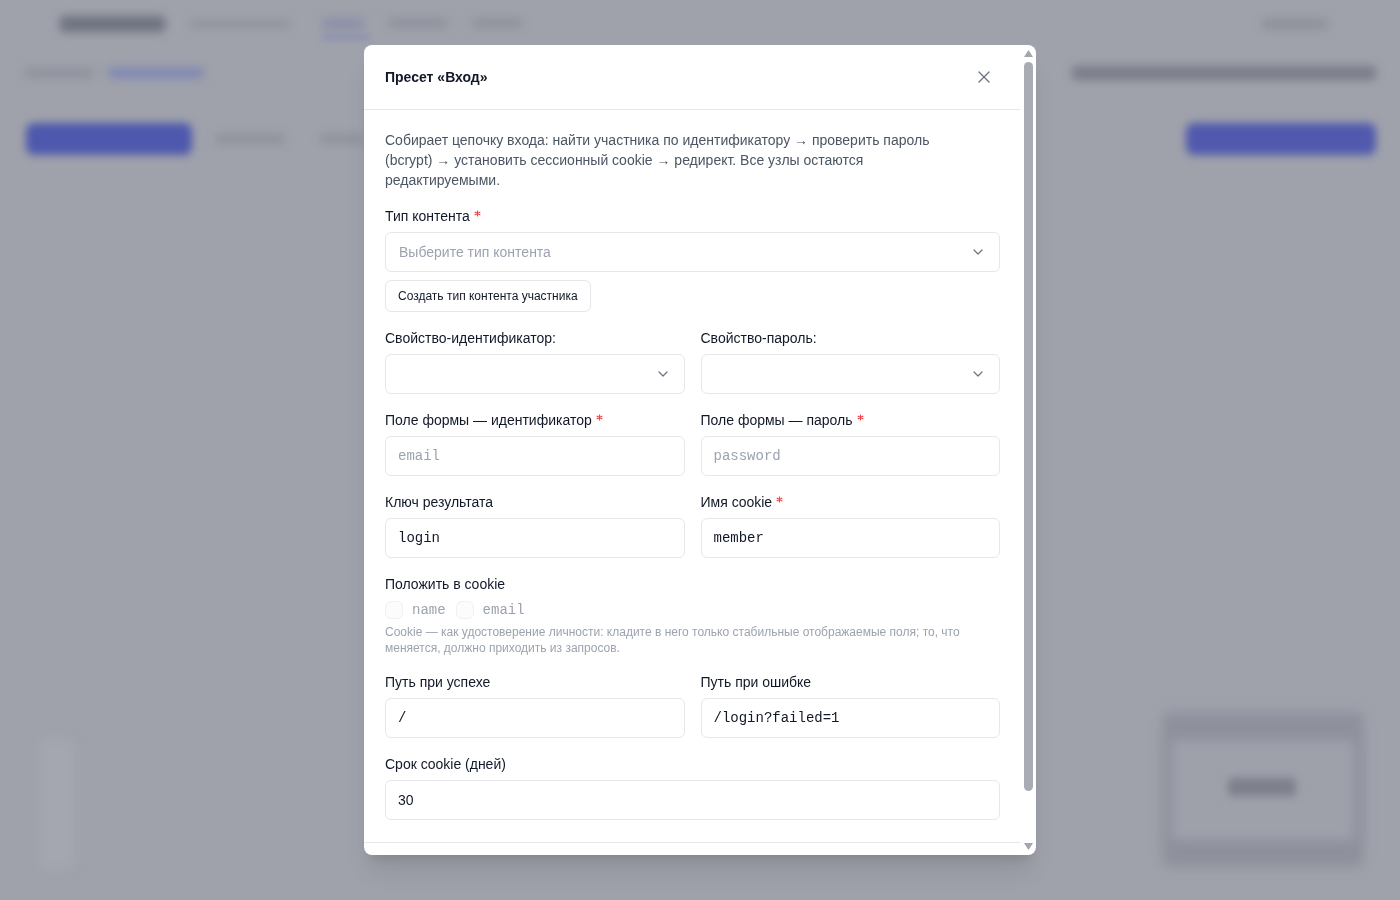 The height and width of the screenshot is (900, 1400). What do you see at coordinates (427, 216) in the screenshot?
I see `field-label: Тип контента` at bounding box center [427, 216].